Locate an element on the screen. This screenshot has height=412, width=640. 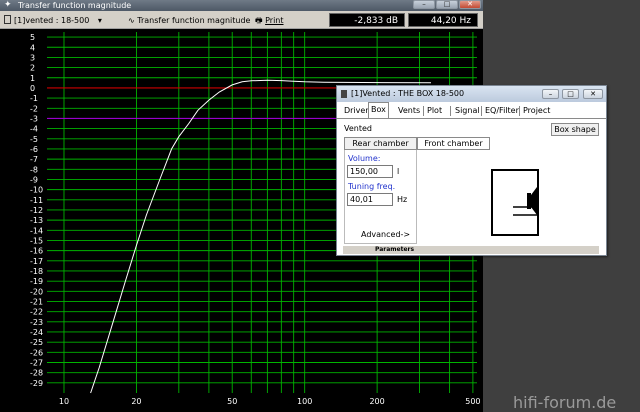
y-tick-label: -13 is located at coordinates (36, 220).